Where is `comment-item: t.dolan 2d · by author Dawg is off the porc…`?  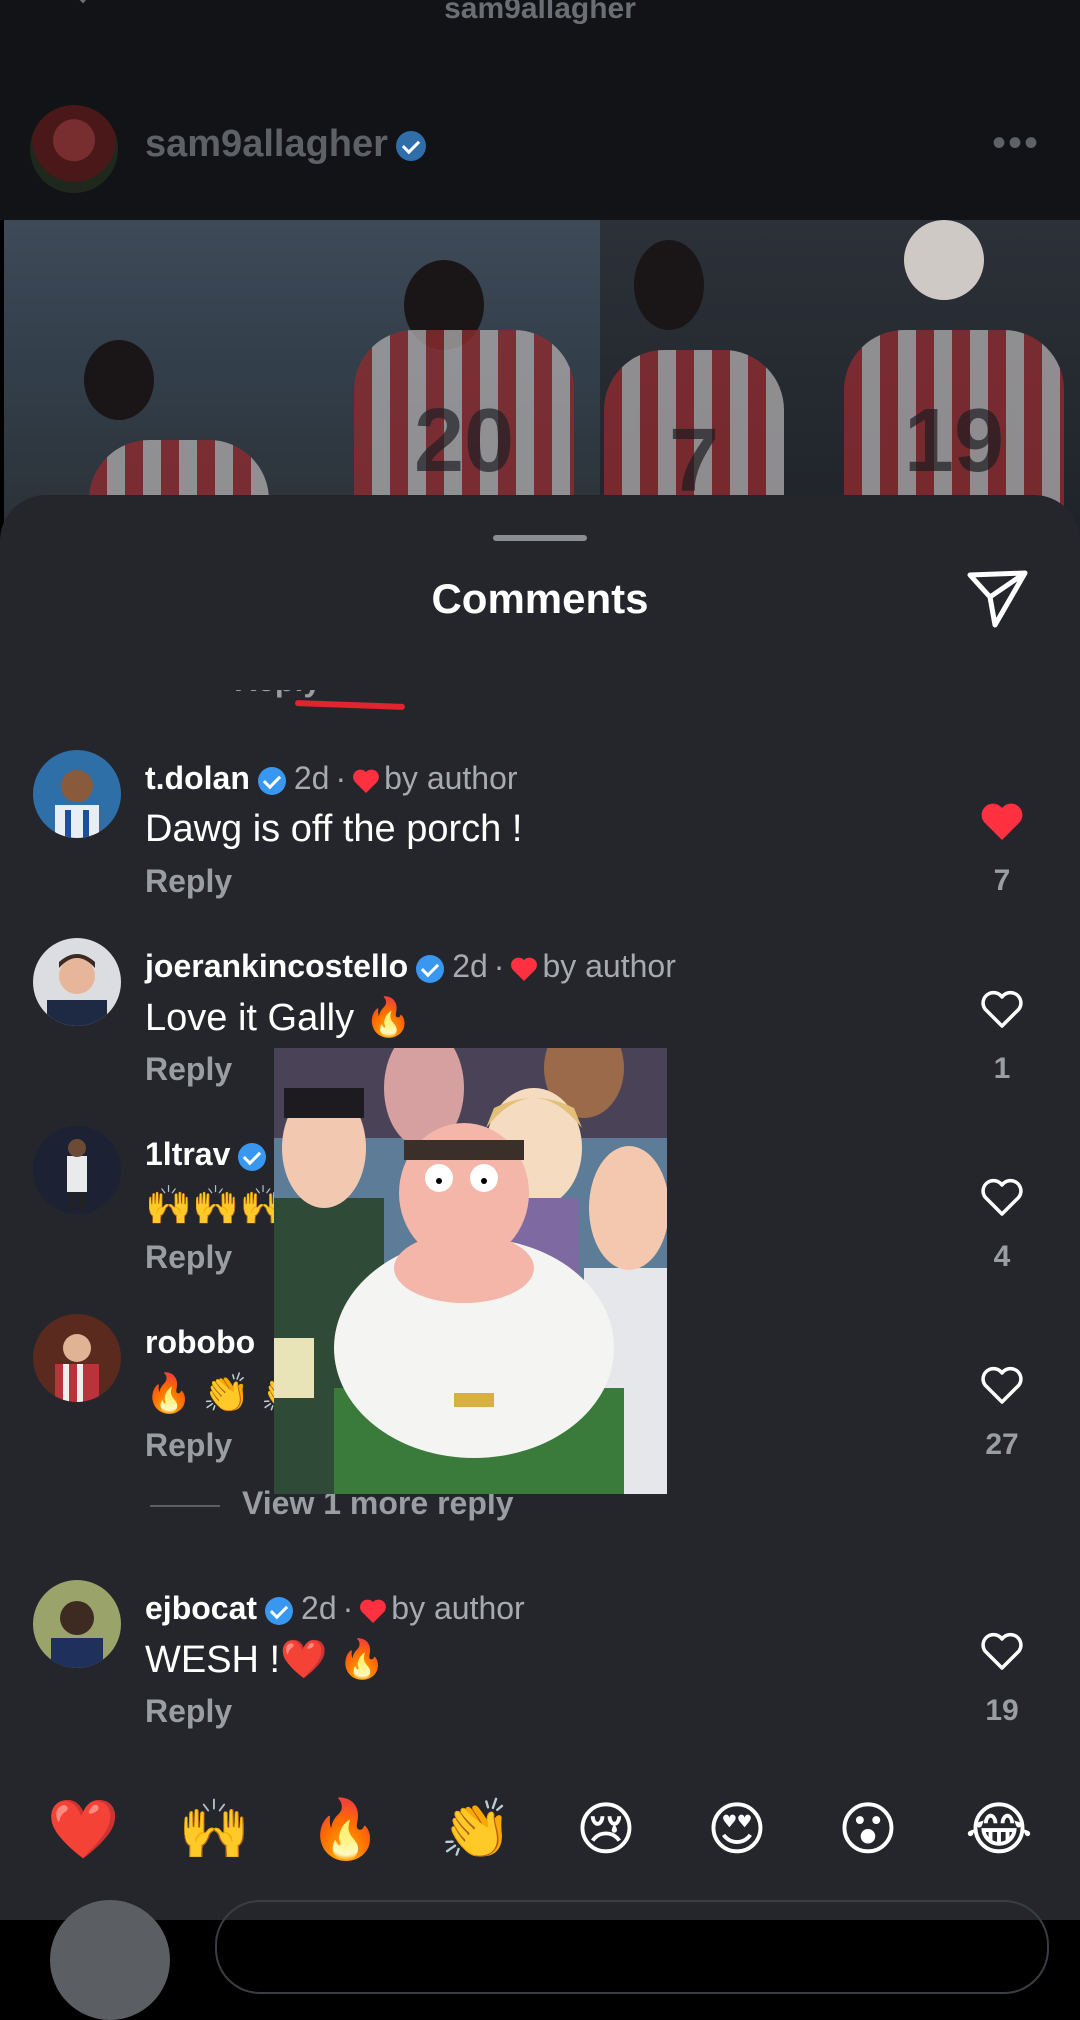 comment-item: t.dolan 2d · by author Dawg is off the porc… is located at coordinates (540, 840).